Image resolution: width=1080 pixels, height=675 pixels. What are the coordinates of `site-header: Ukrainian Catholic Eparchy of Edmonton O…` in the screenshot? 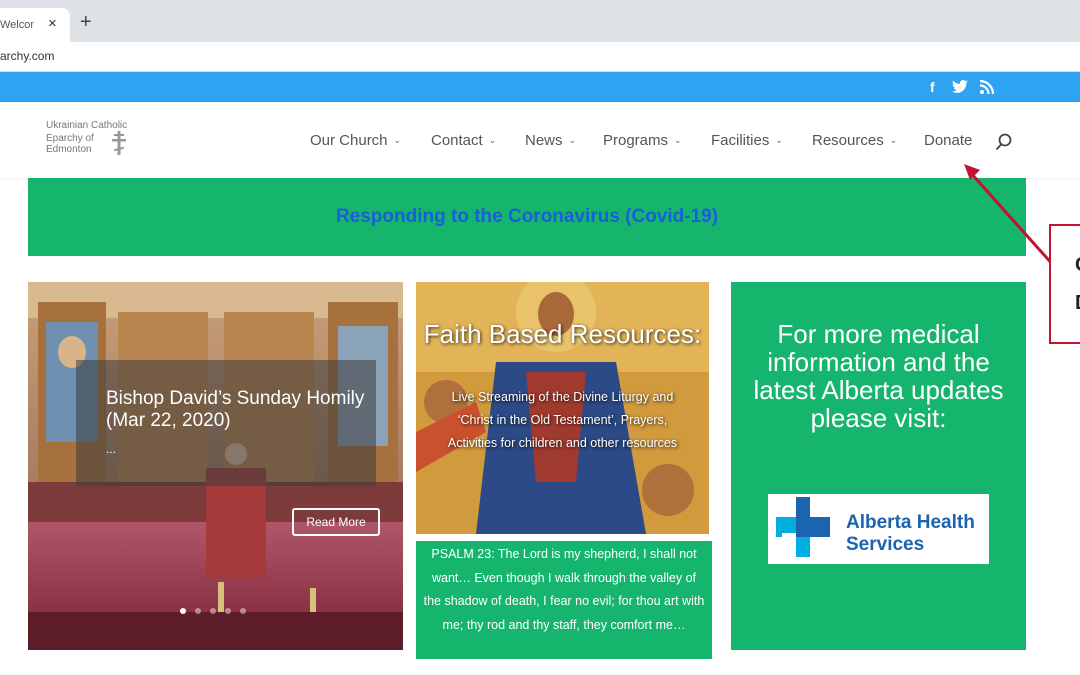 It's located at (540, 140).